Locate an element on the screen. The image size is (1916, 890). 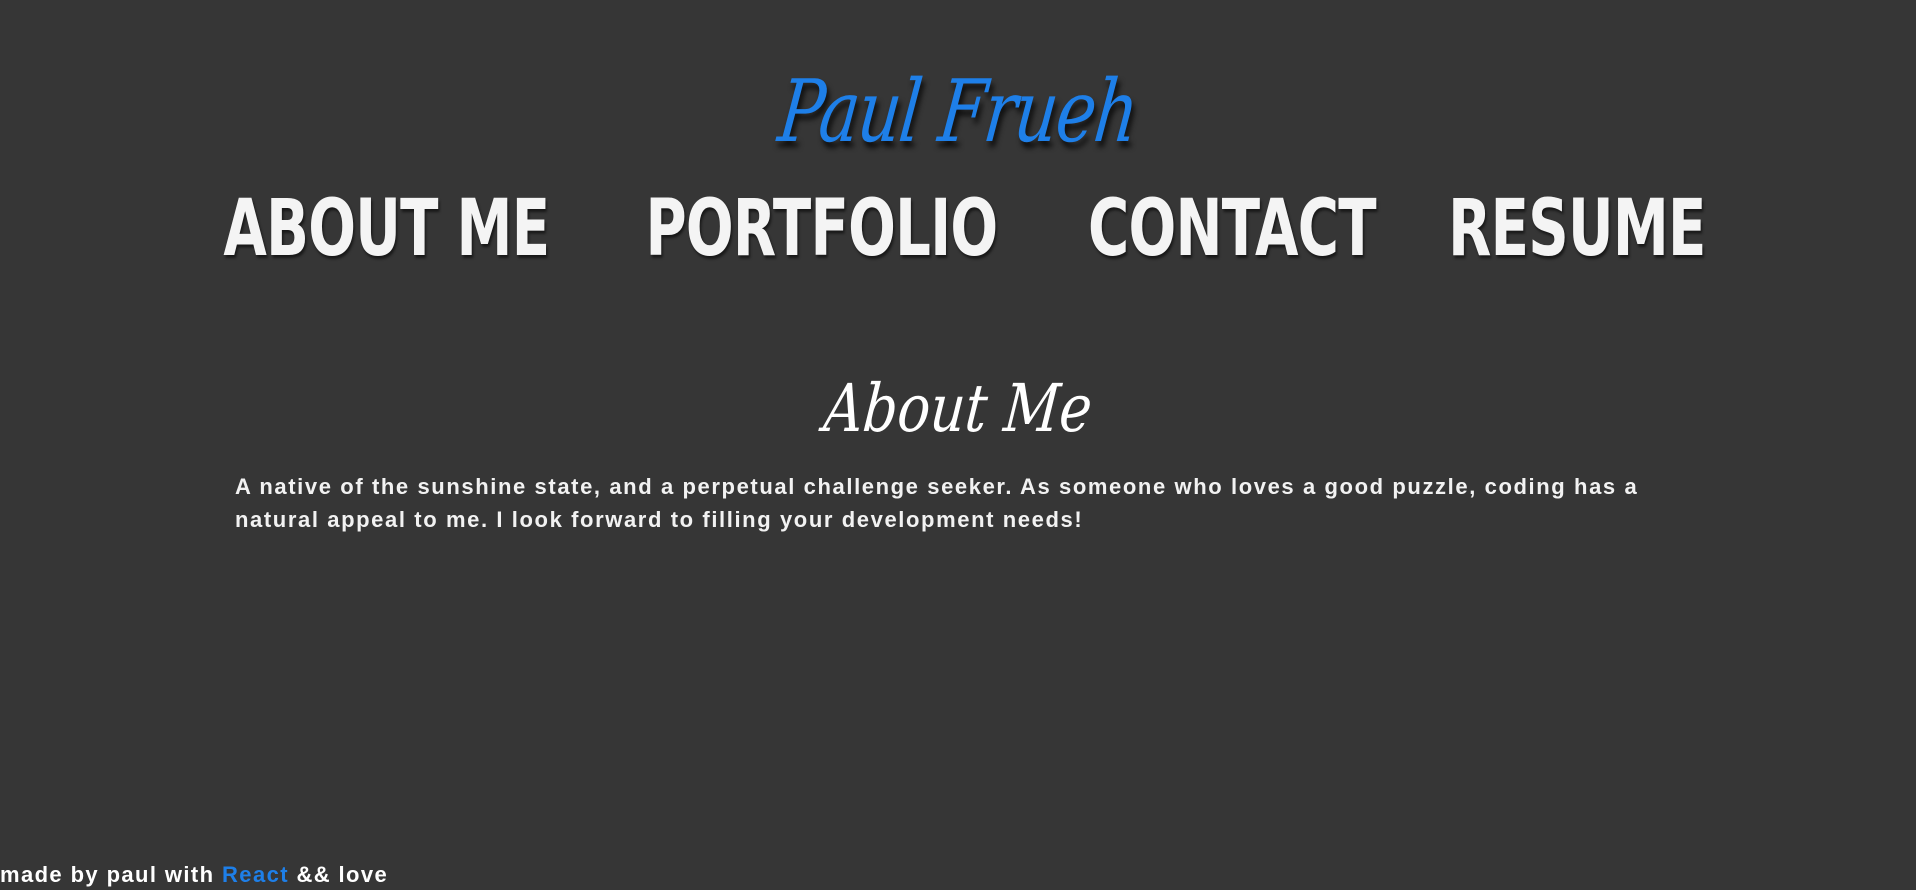
footer-suffix: && love is located at coordinates (338, 874).